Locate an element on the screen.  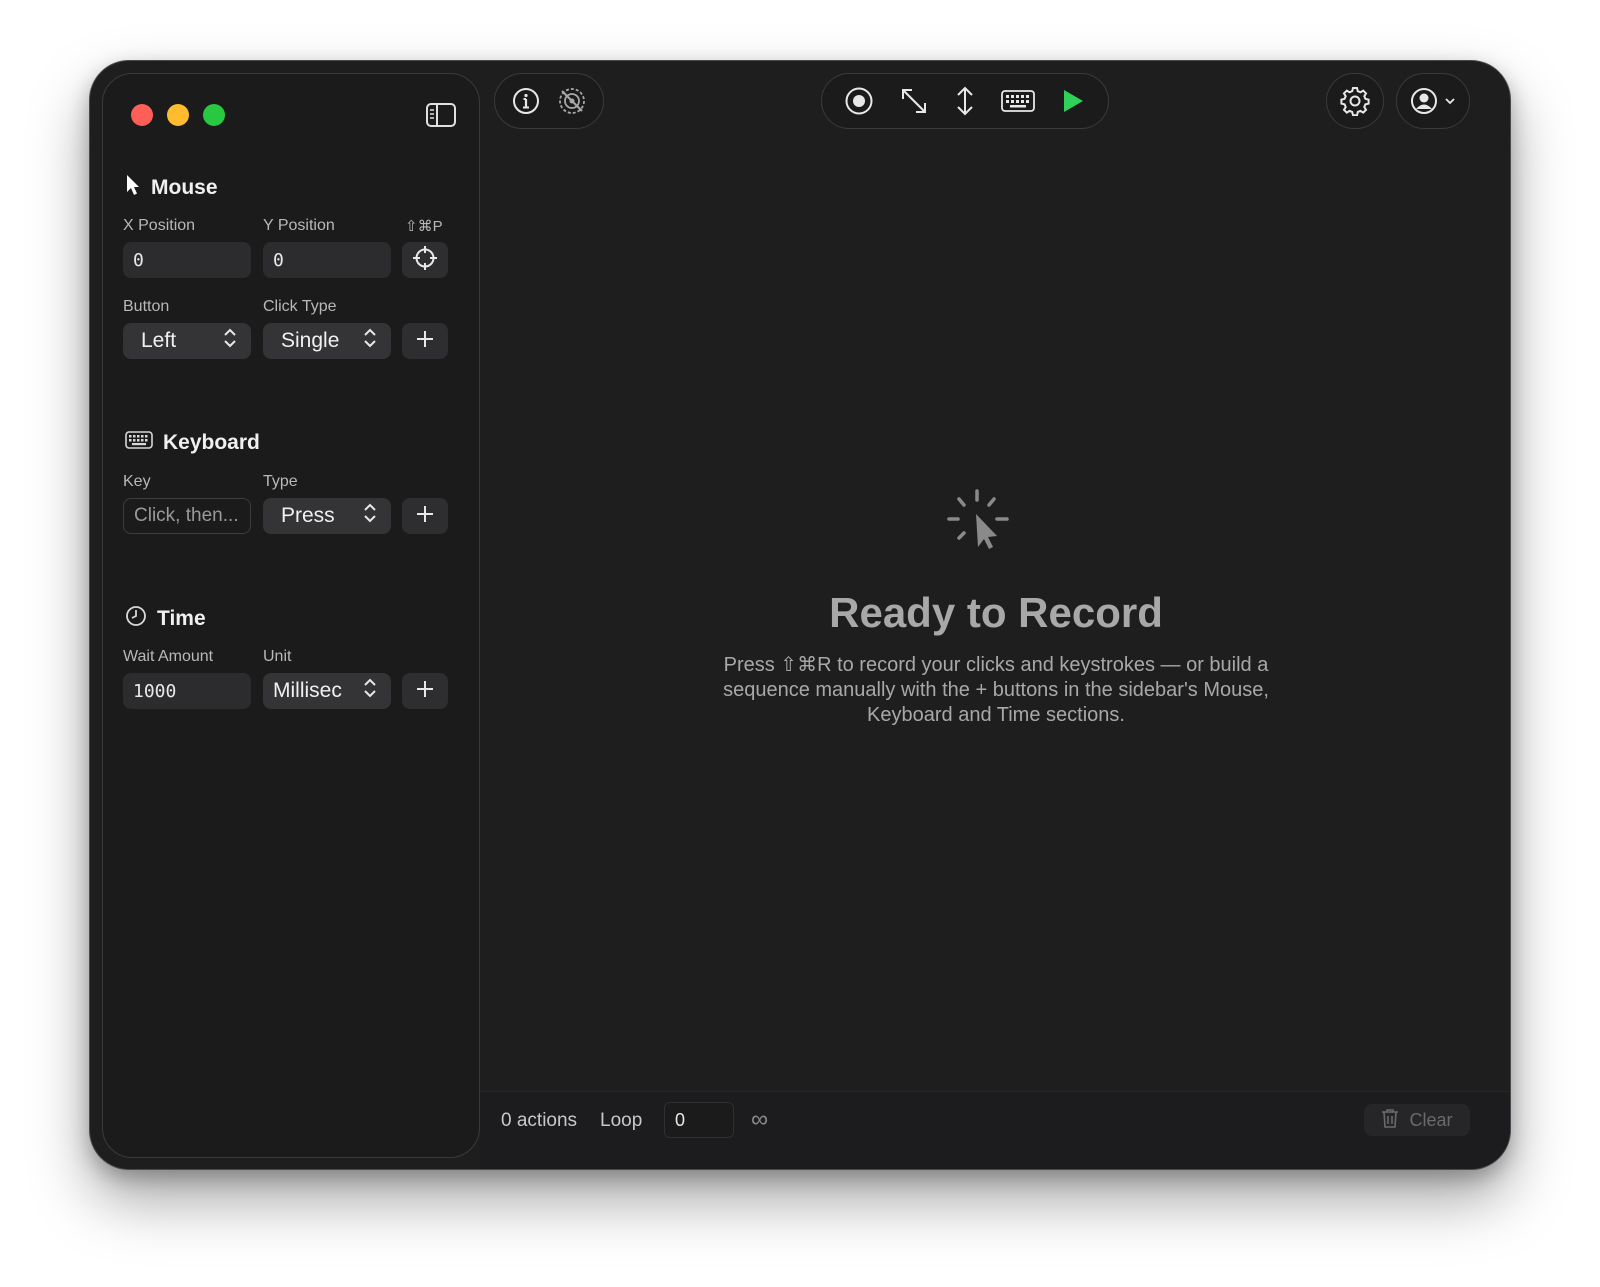
x-position-label: X Position is located at coordinates (159, 225).